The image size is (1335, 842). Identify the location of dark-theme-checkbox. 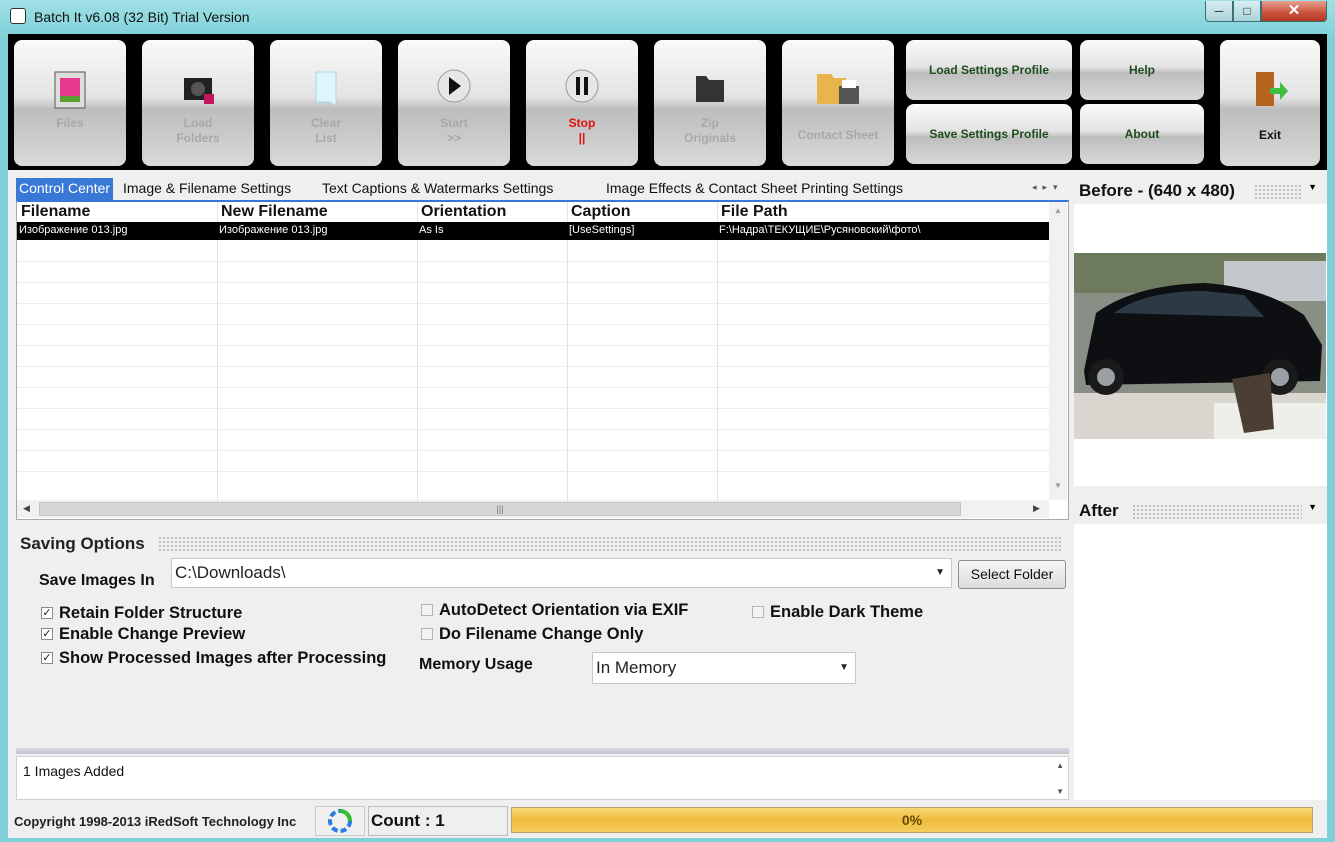
(758, 612).